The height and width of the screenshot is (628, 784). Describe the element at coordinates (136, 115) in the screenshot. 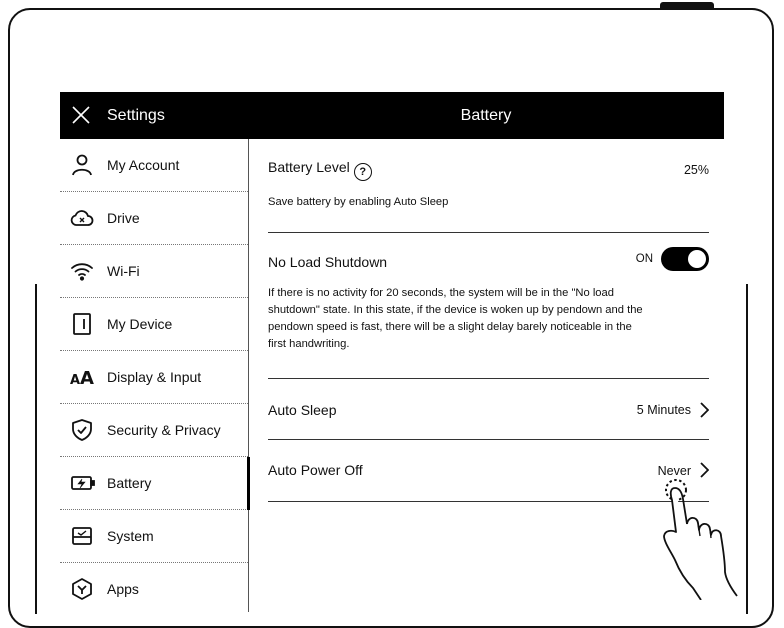

I see `settings-title: Settings` at that location.